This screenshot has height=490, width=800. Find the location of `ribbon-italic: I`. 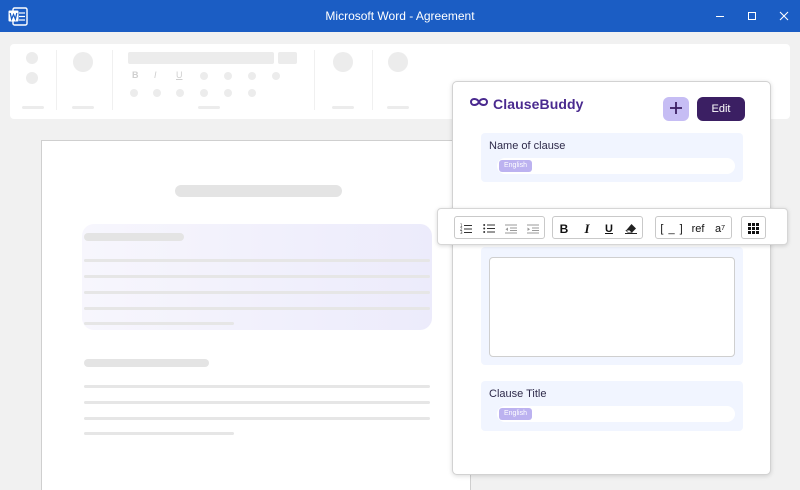

ribbon-italic: I is located at coordinates (155, 75).